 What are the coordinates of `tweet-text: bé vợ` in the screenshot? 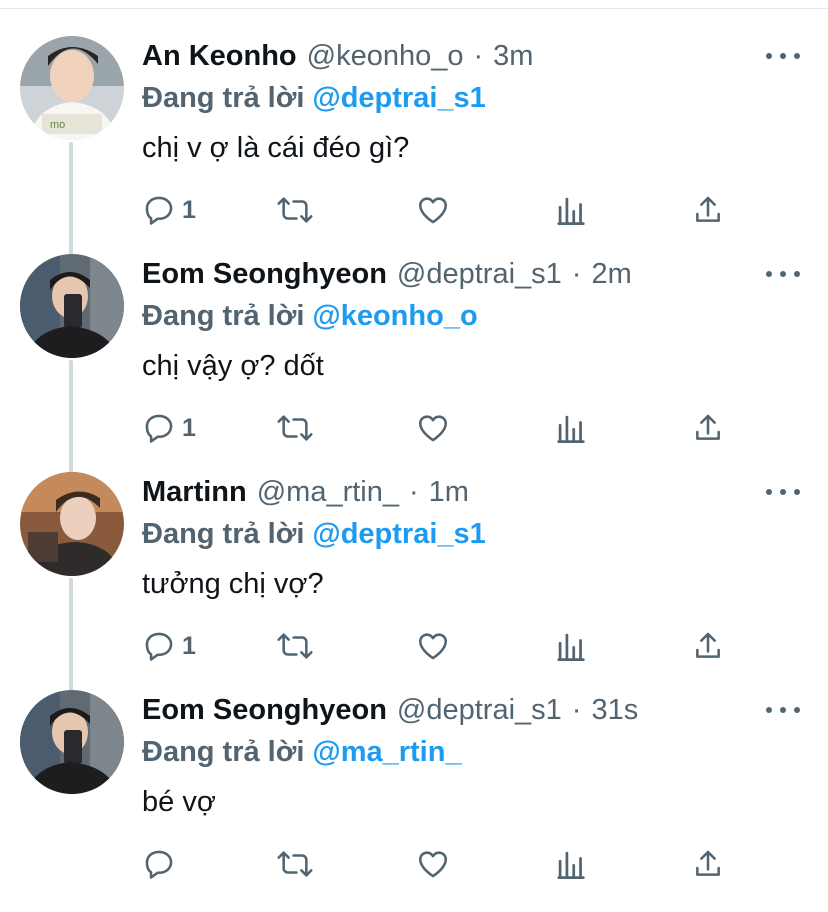 It's located at (179, 802).